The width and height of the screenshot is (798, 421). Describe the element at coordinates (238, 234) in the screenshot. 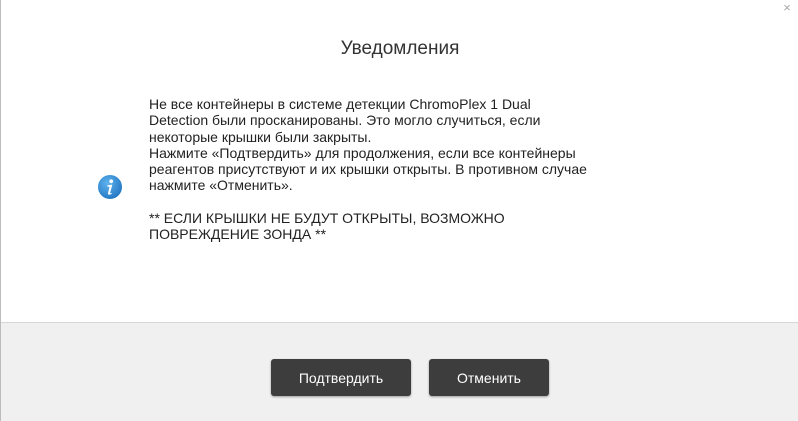

I see `warning-line: ПОВРЕЖДЕНИЕ ЗОНДА **` at that location.